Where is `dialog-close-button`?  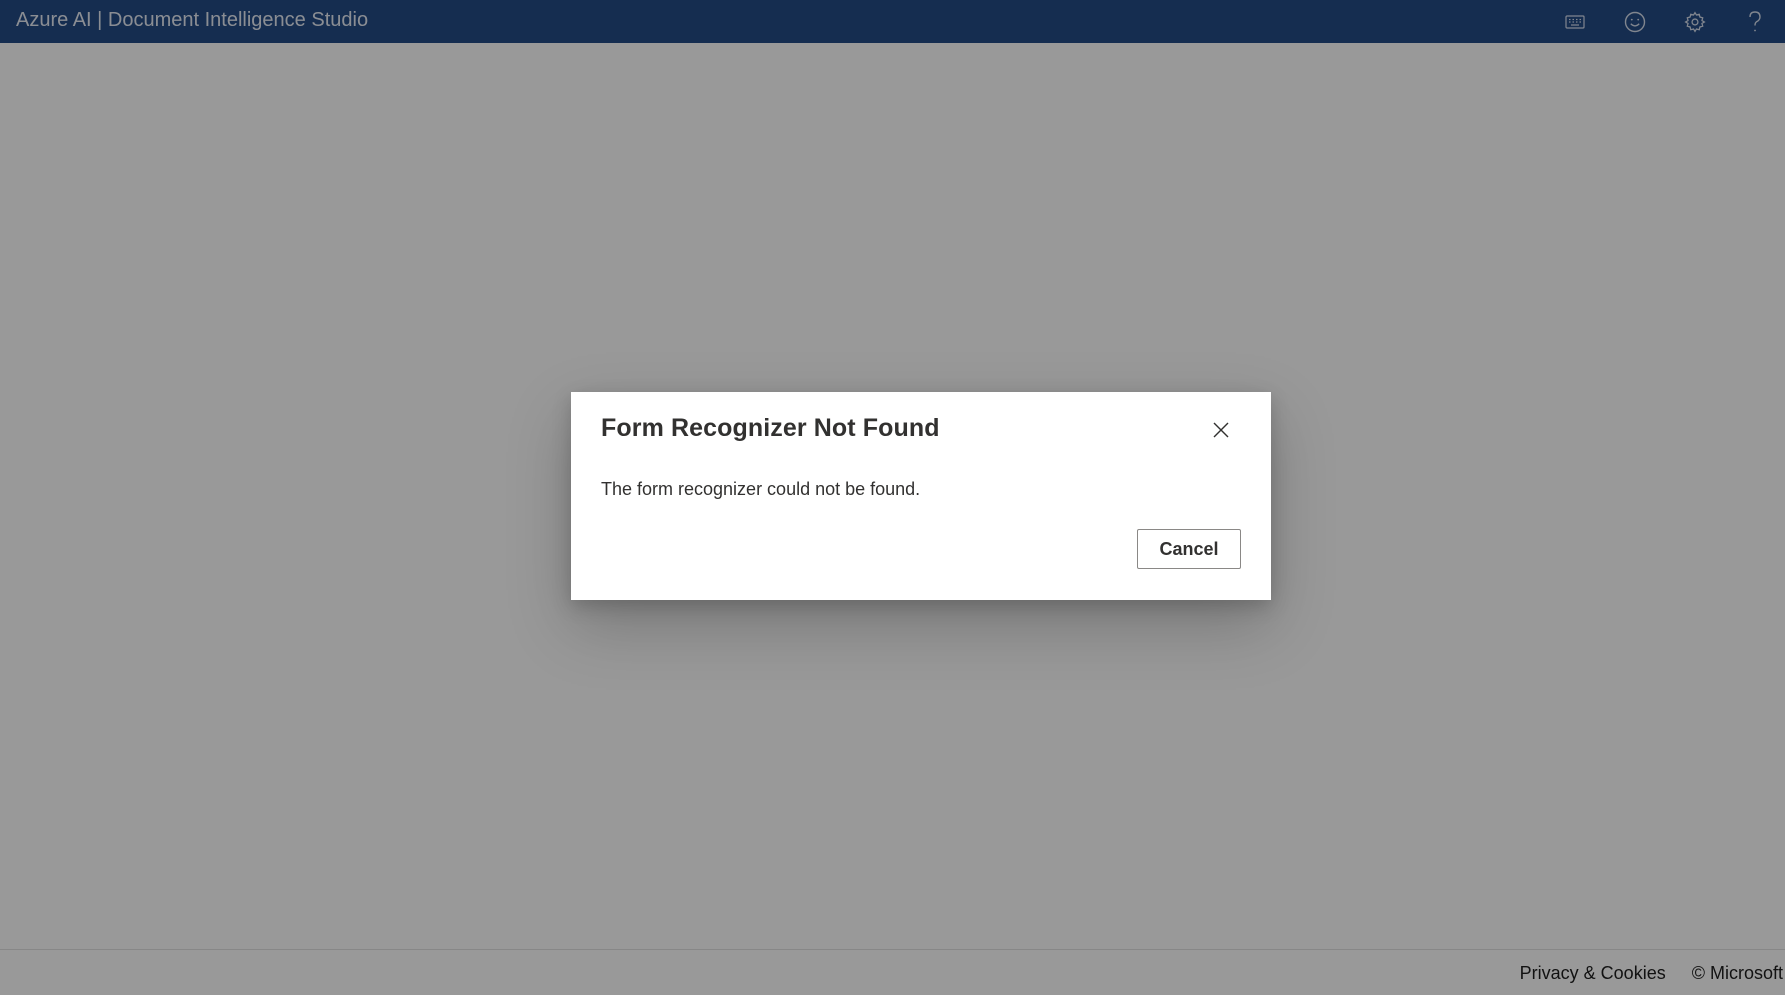 dialog-close-button is located at coordinates (1221, 432).